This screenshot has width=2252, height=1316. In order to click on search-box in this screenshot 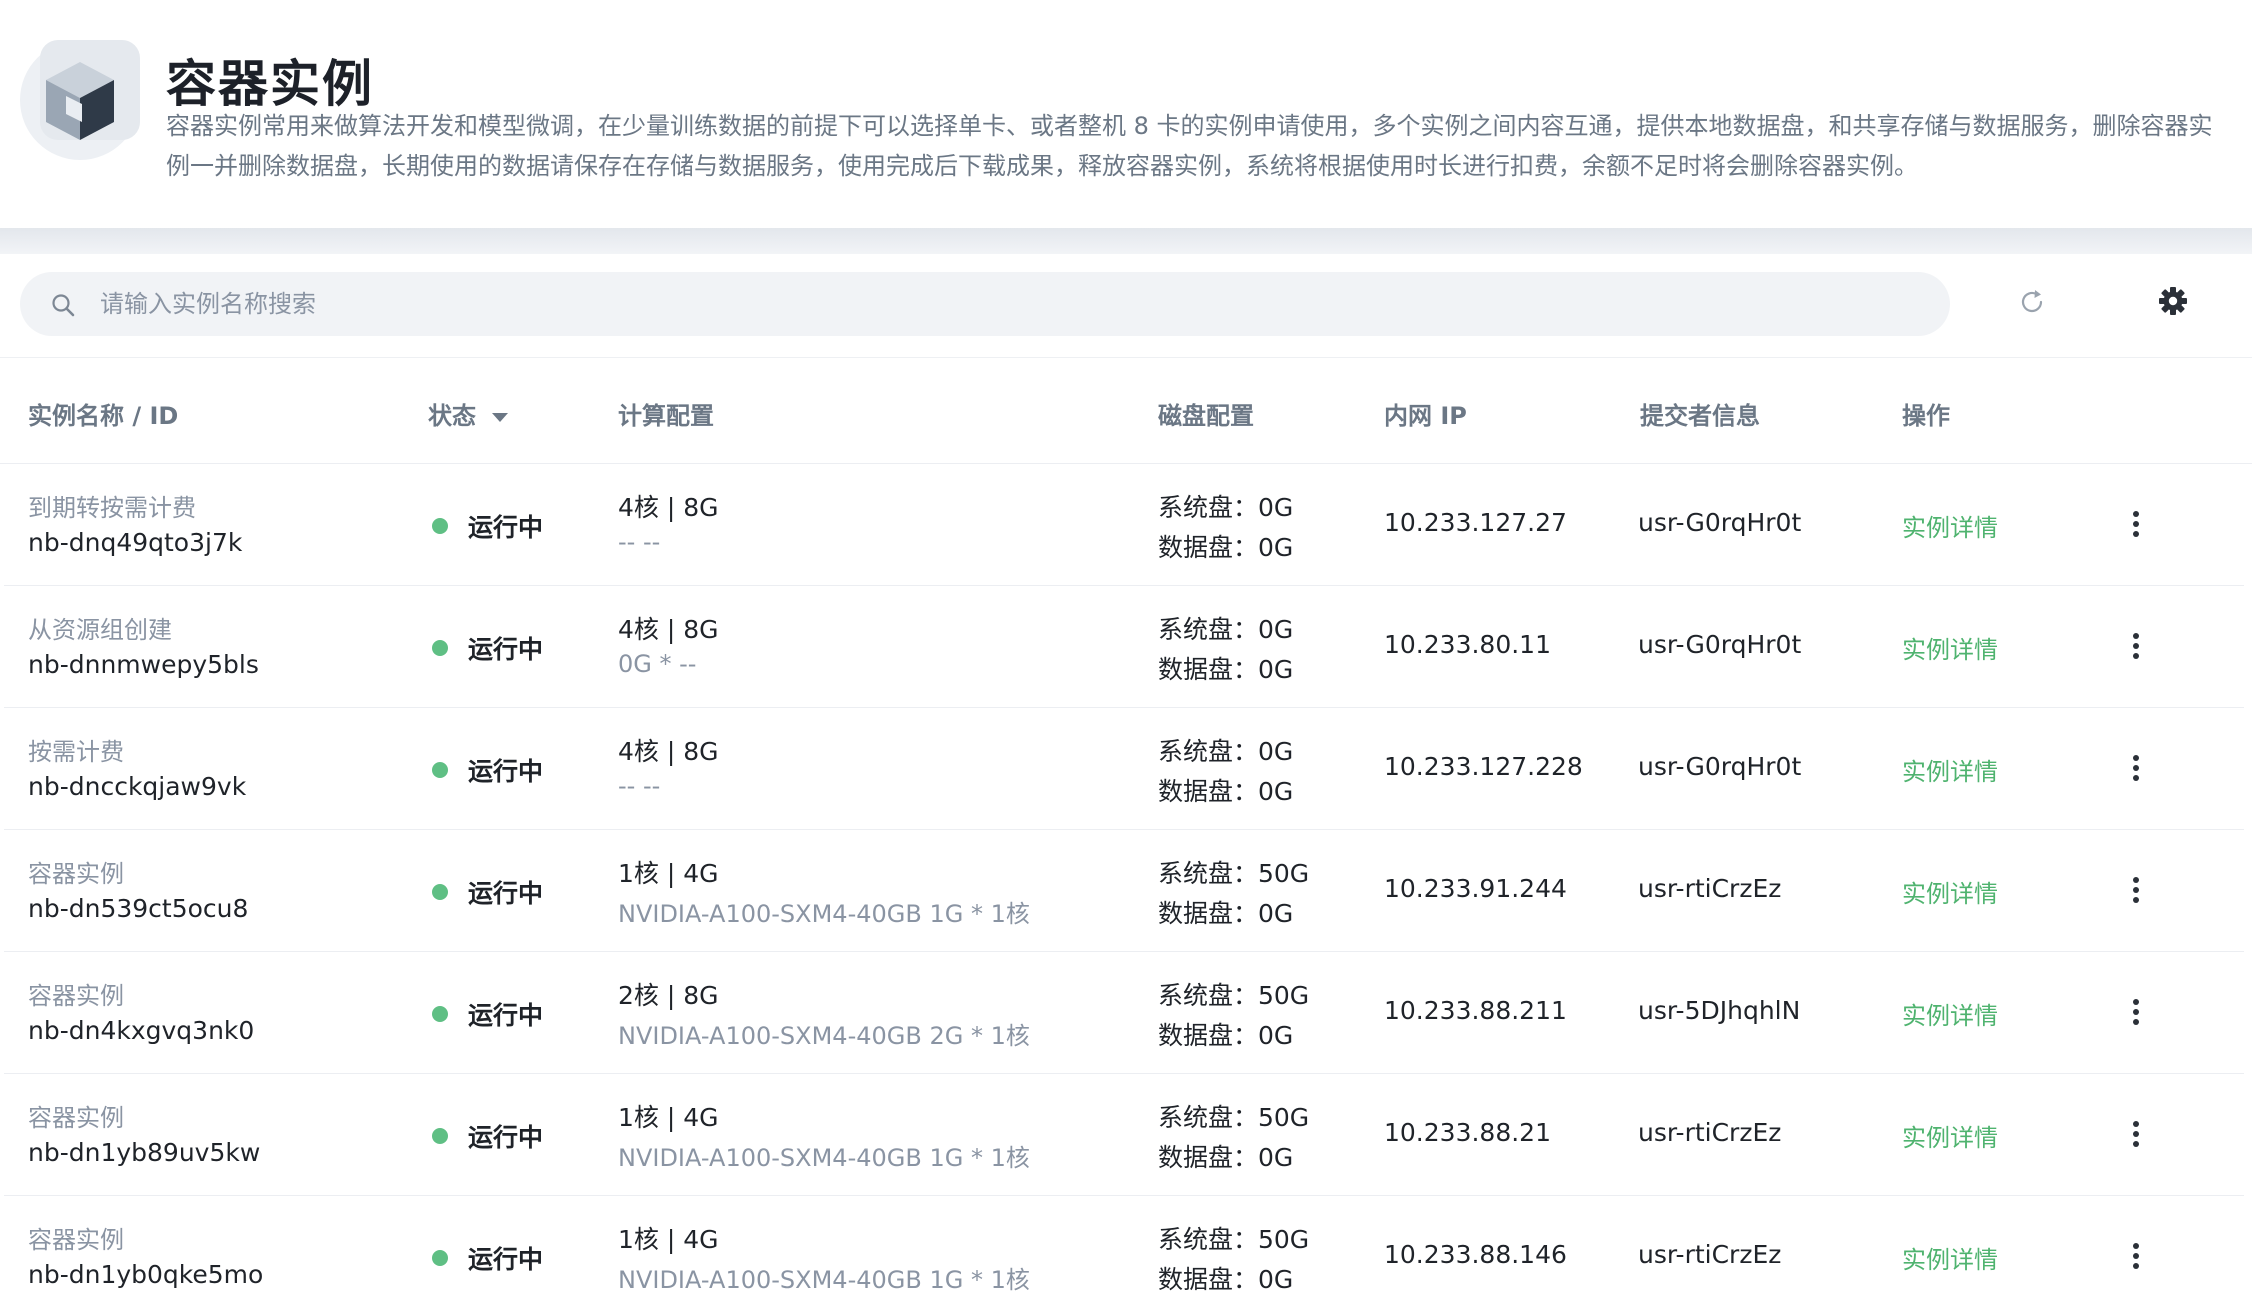, I will do `click(985, 304)`.